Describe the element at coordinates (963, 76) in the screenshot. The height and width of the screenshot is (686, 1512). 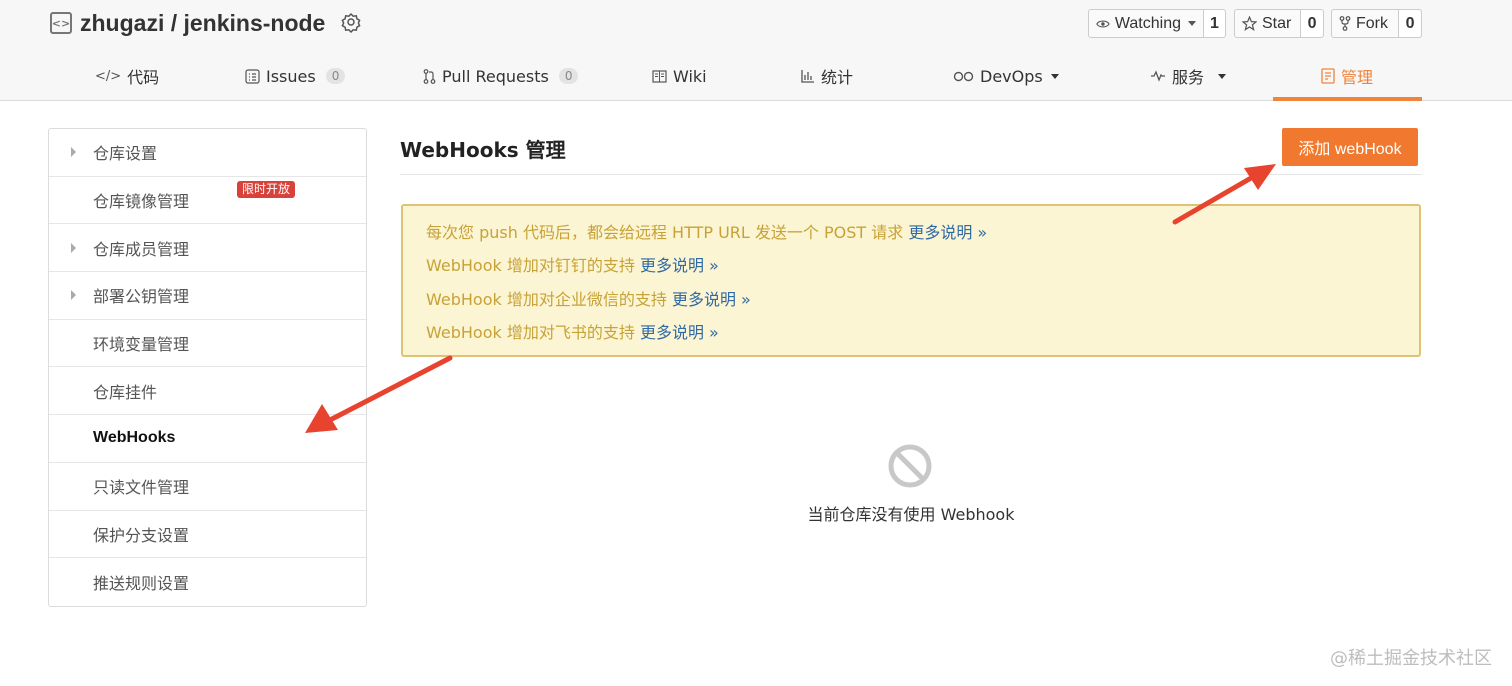
I see `infinity-icon` at that location.